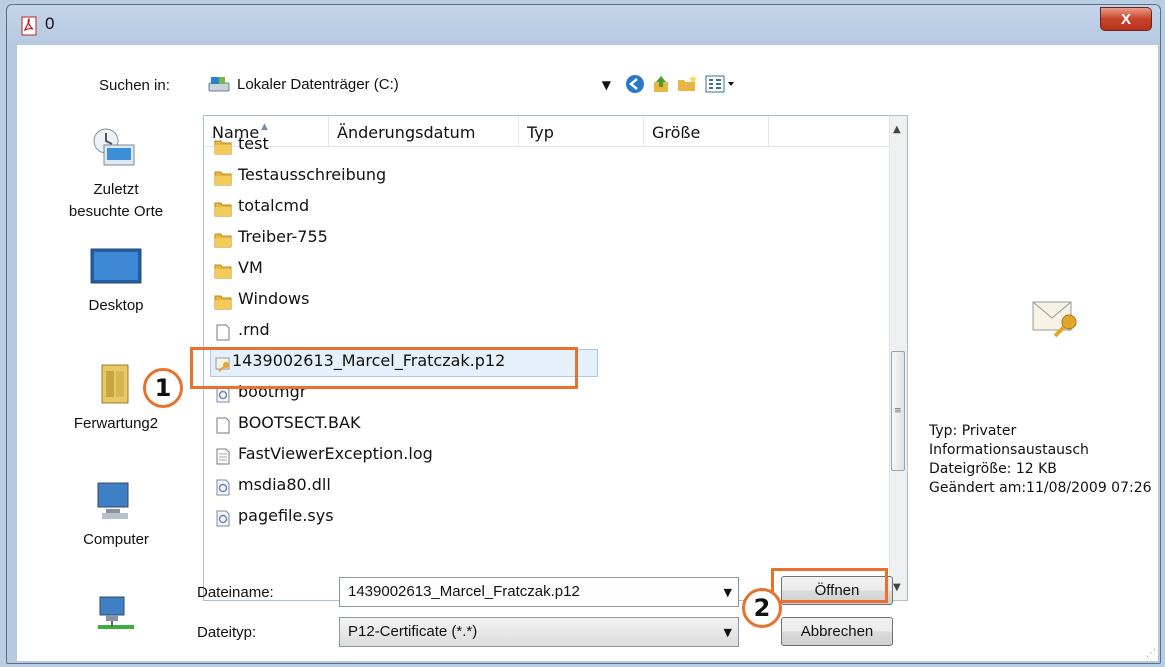 The width and height of the screenshot is (1165, 667). I want to click on callout-one: 1, so click(163, 388).